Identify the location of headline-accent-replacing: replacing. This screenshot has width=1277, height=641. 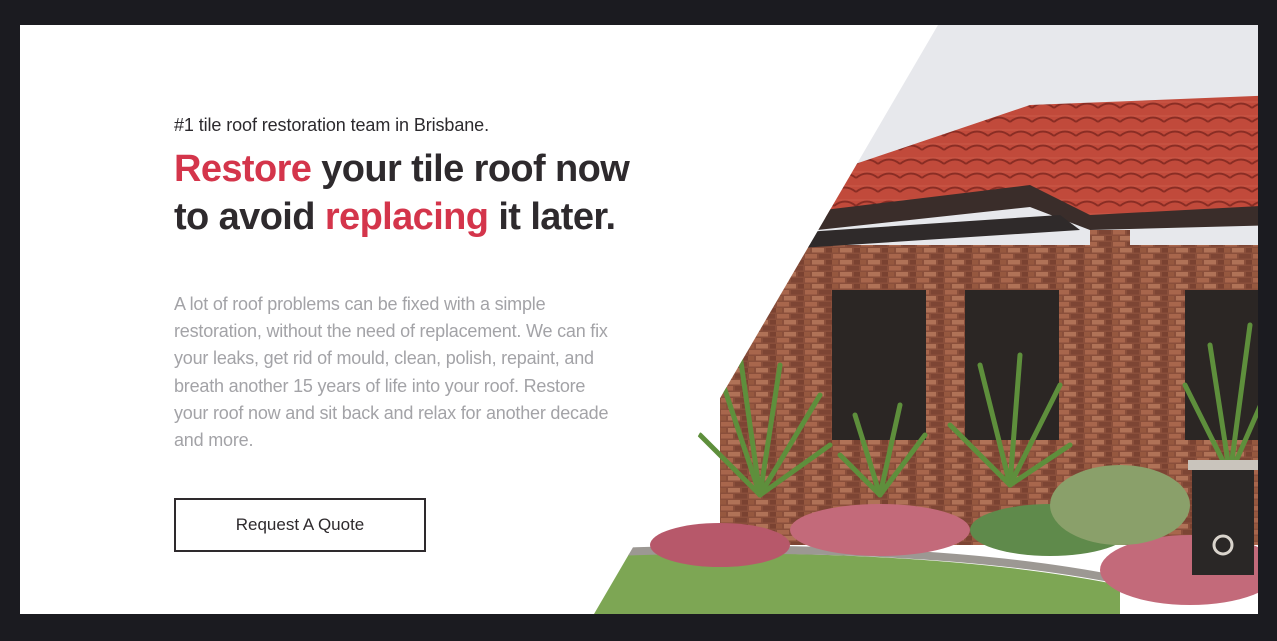
(406, 217).